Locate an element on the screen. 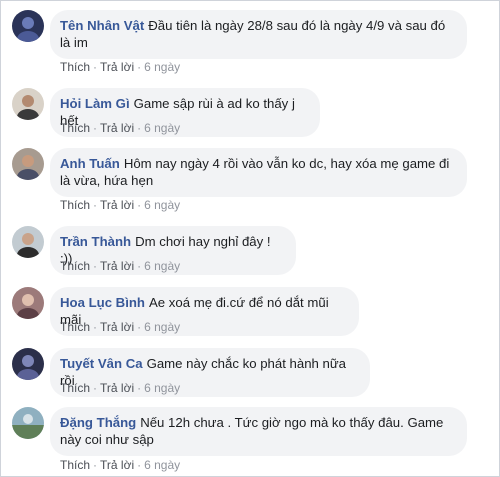 The image size is (500, 477). comment-author: Tên Nhân Vật is located at coordinates (102, 25).